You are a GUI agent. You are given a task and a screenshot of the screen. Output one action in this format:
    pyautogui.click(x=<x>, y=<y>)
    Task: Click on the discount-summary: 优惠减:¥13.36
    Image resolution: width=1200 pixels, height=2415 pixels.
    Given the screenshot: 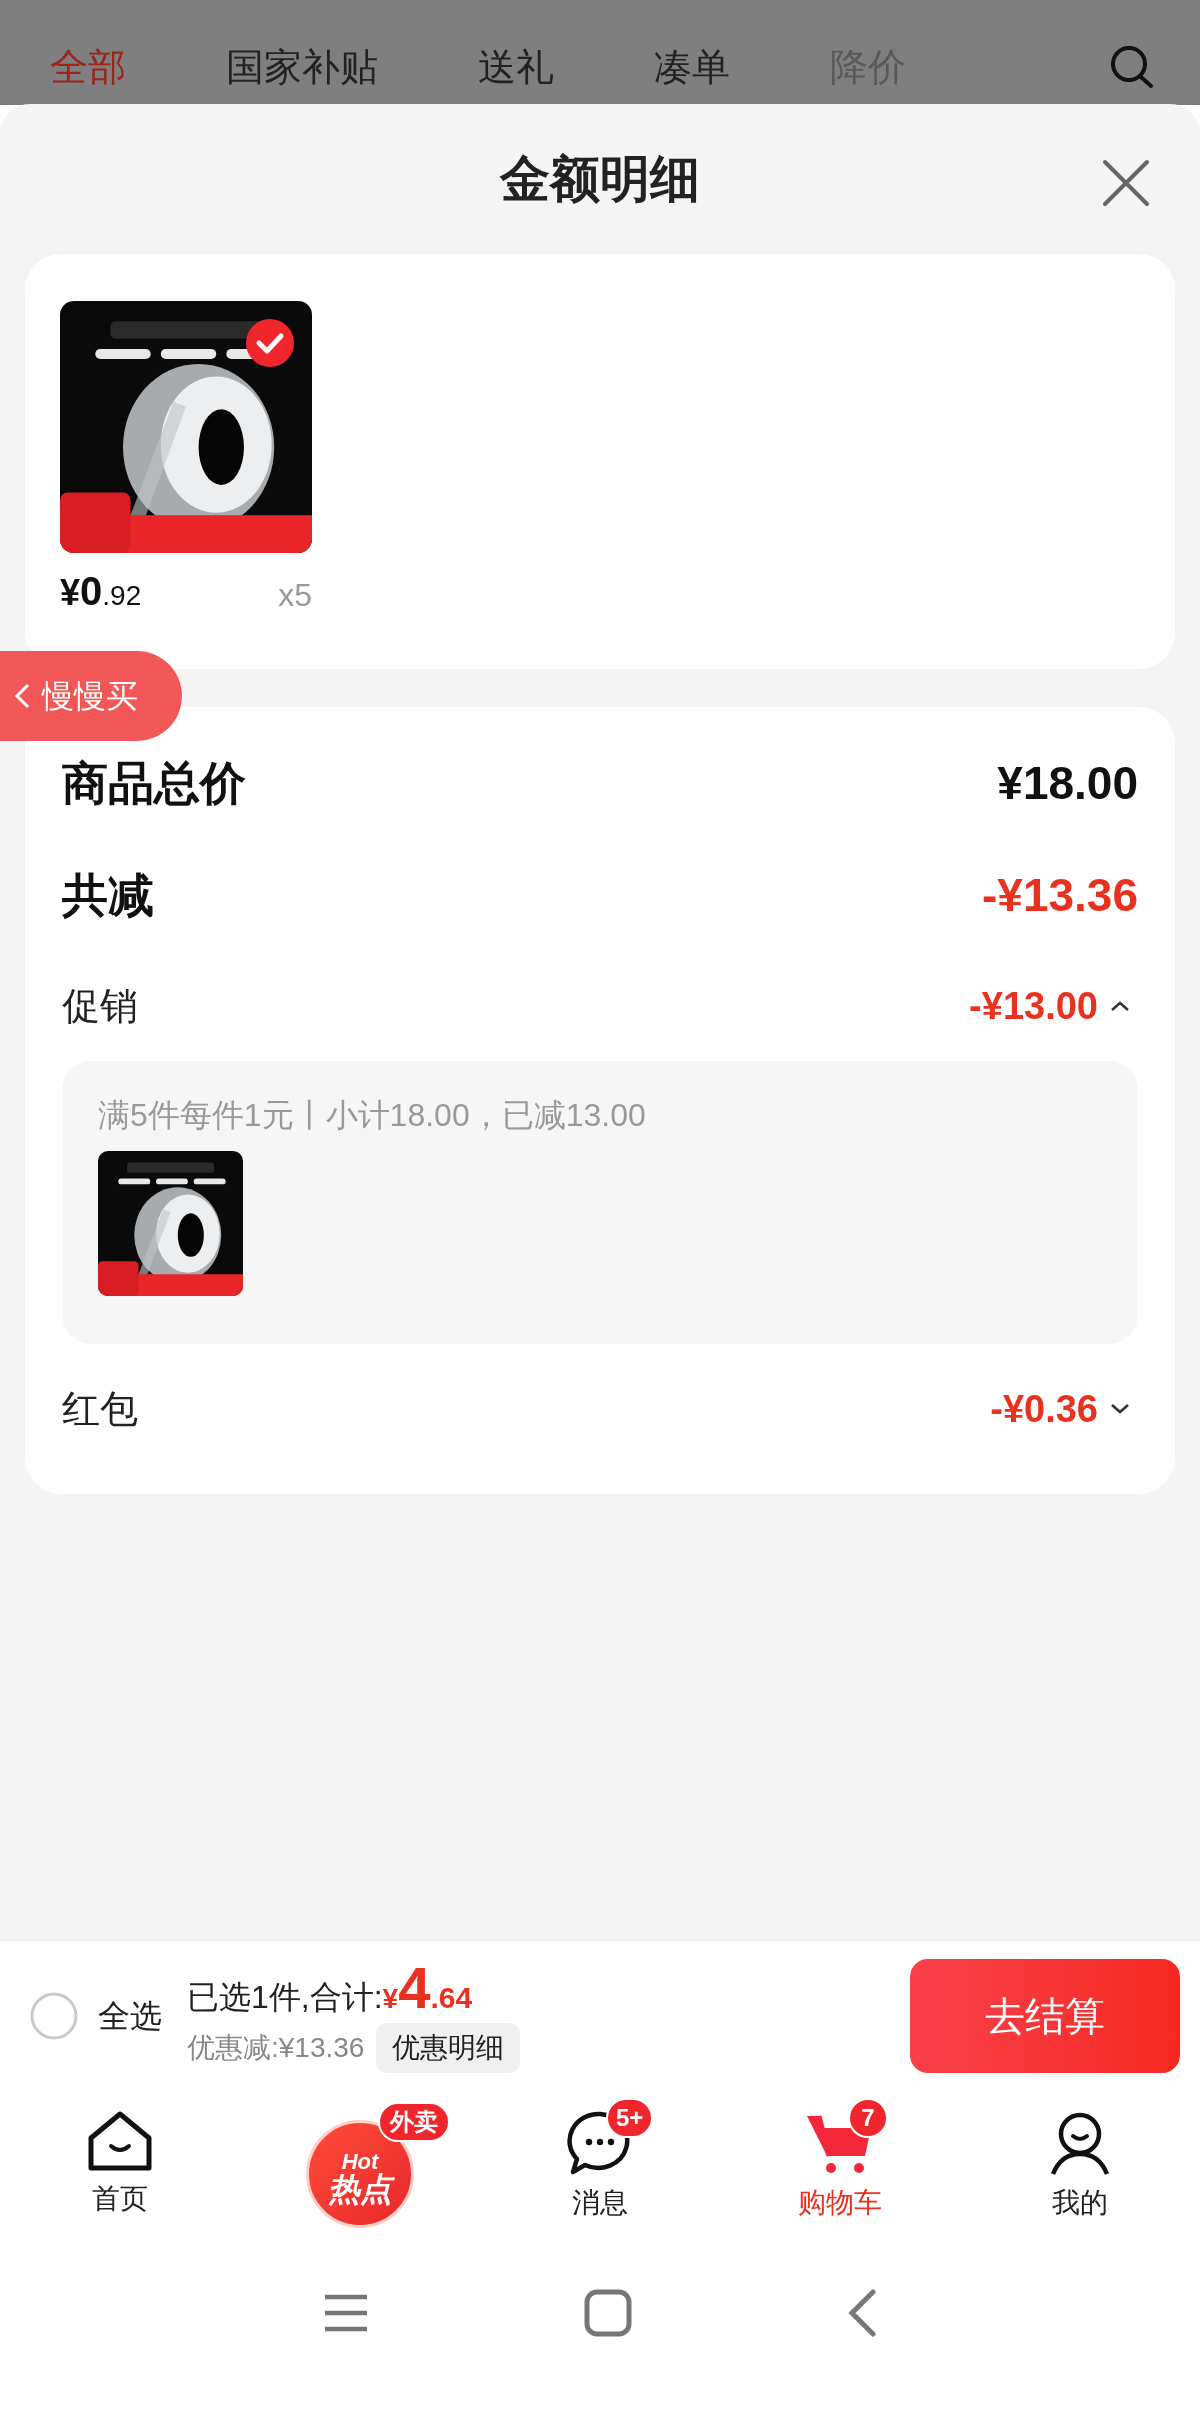 What is the action you would take?
    pyautogui.click(x=276, y=2047)
    